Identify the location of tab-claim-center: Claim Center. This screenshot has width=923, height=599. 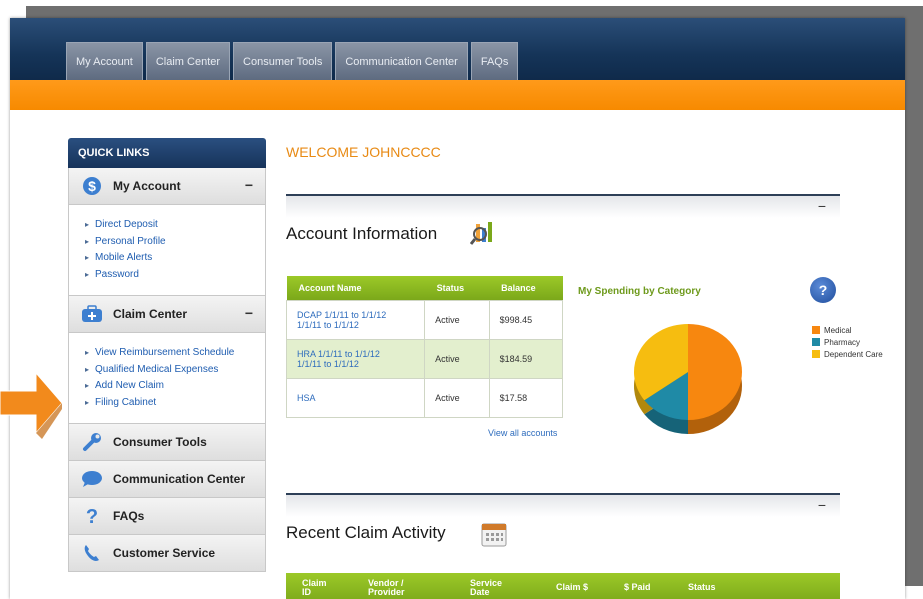
(188, 61).